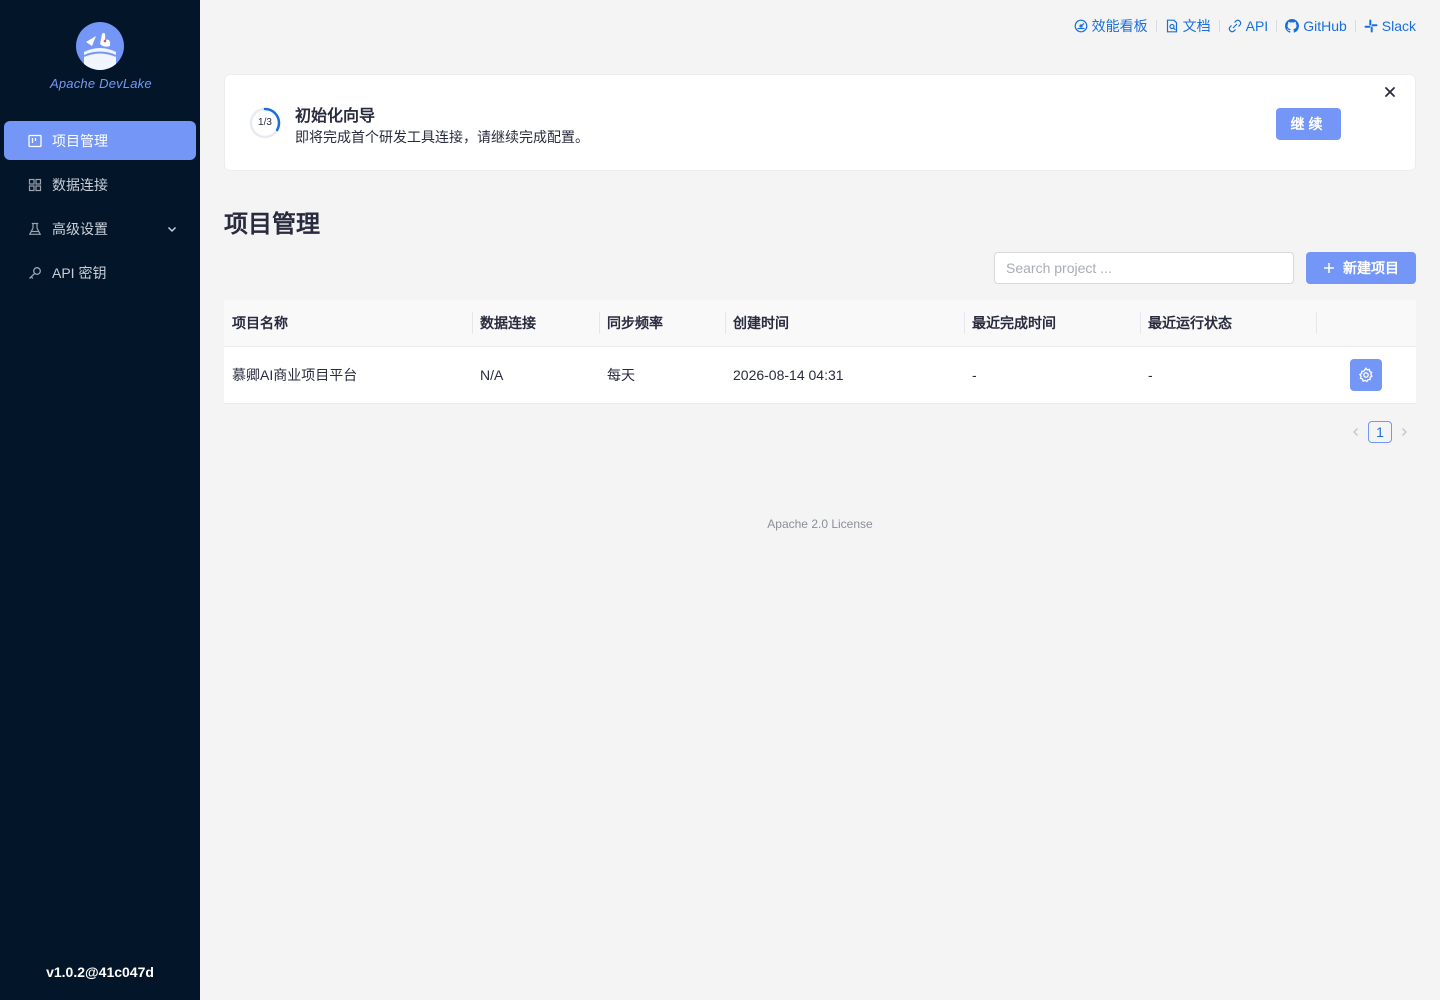  I want to click on github-link: GitHub, so click(1316, 26).